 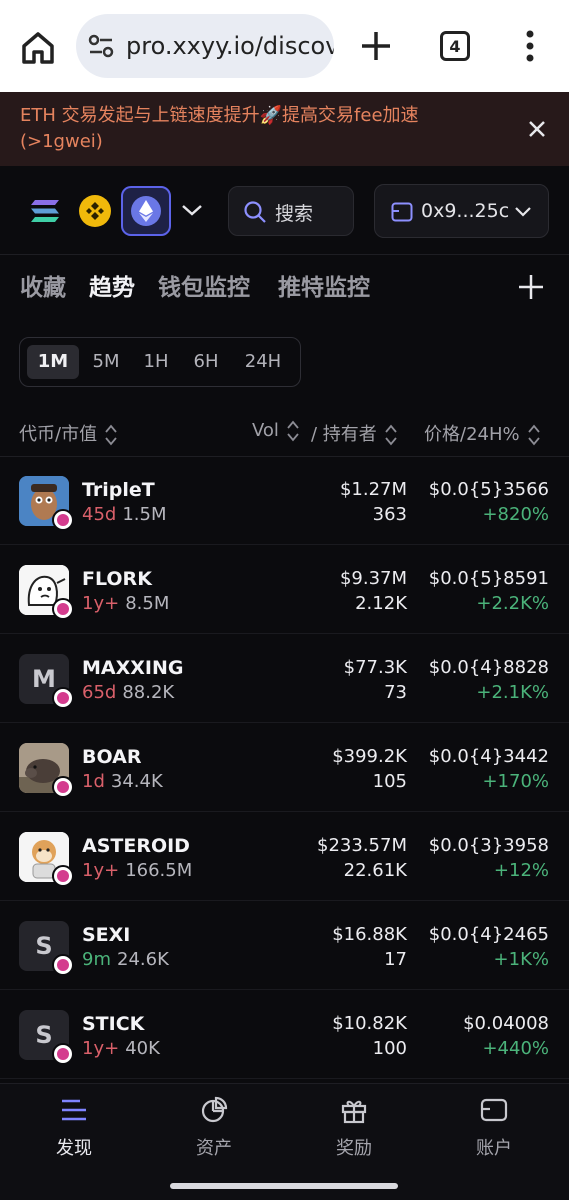 I want to click on column-header-holders: / 持有者, so click(x=354, y=433).